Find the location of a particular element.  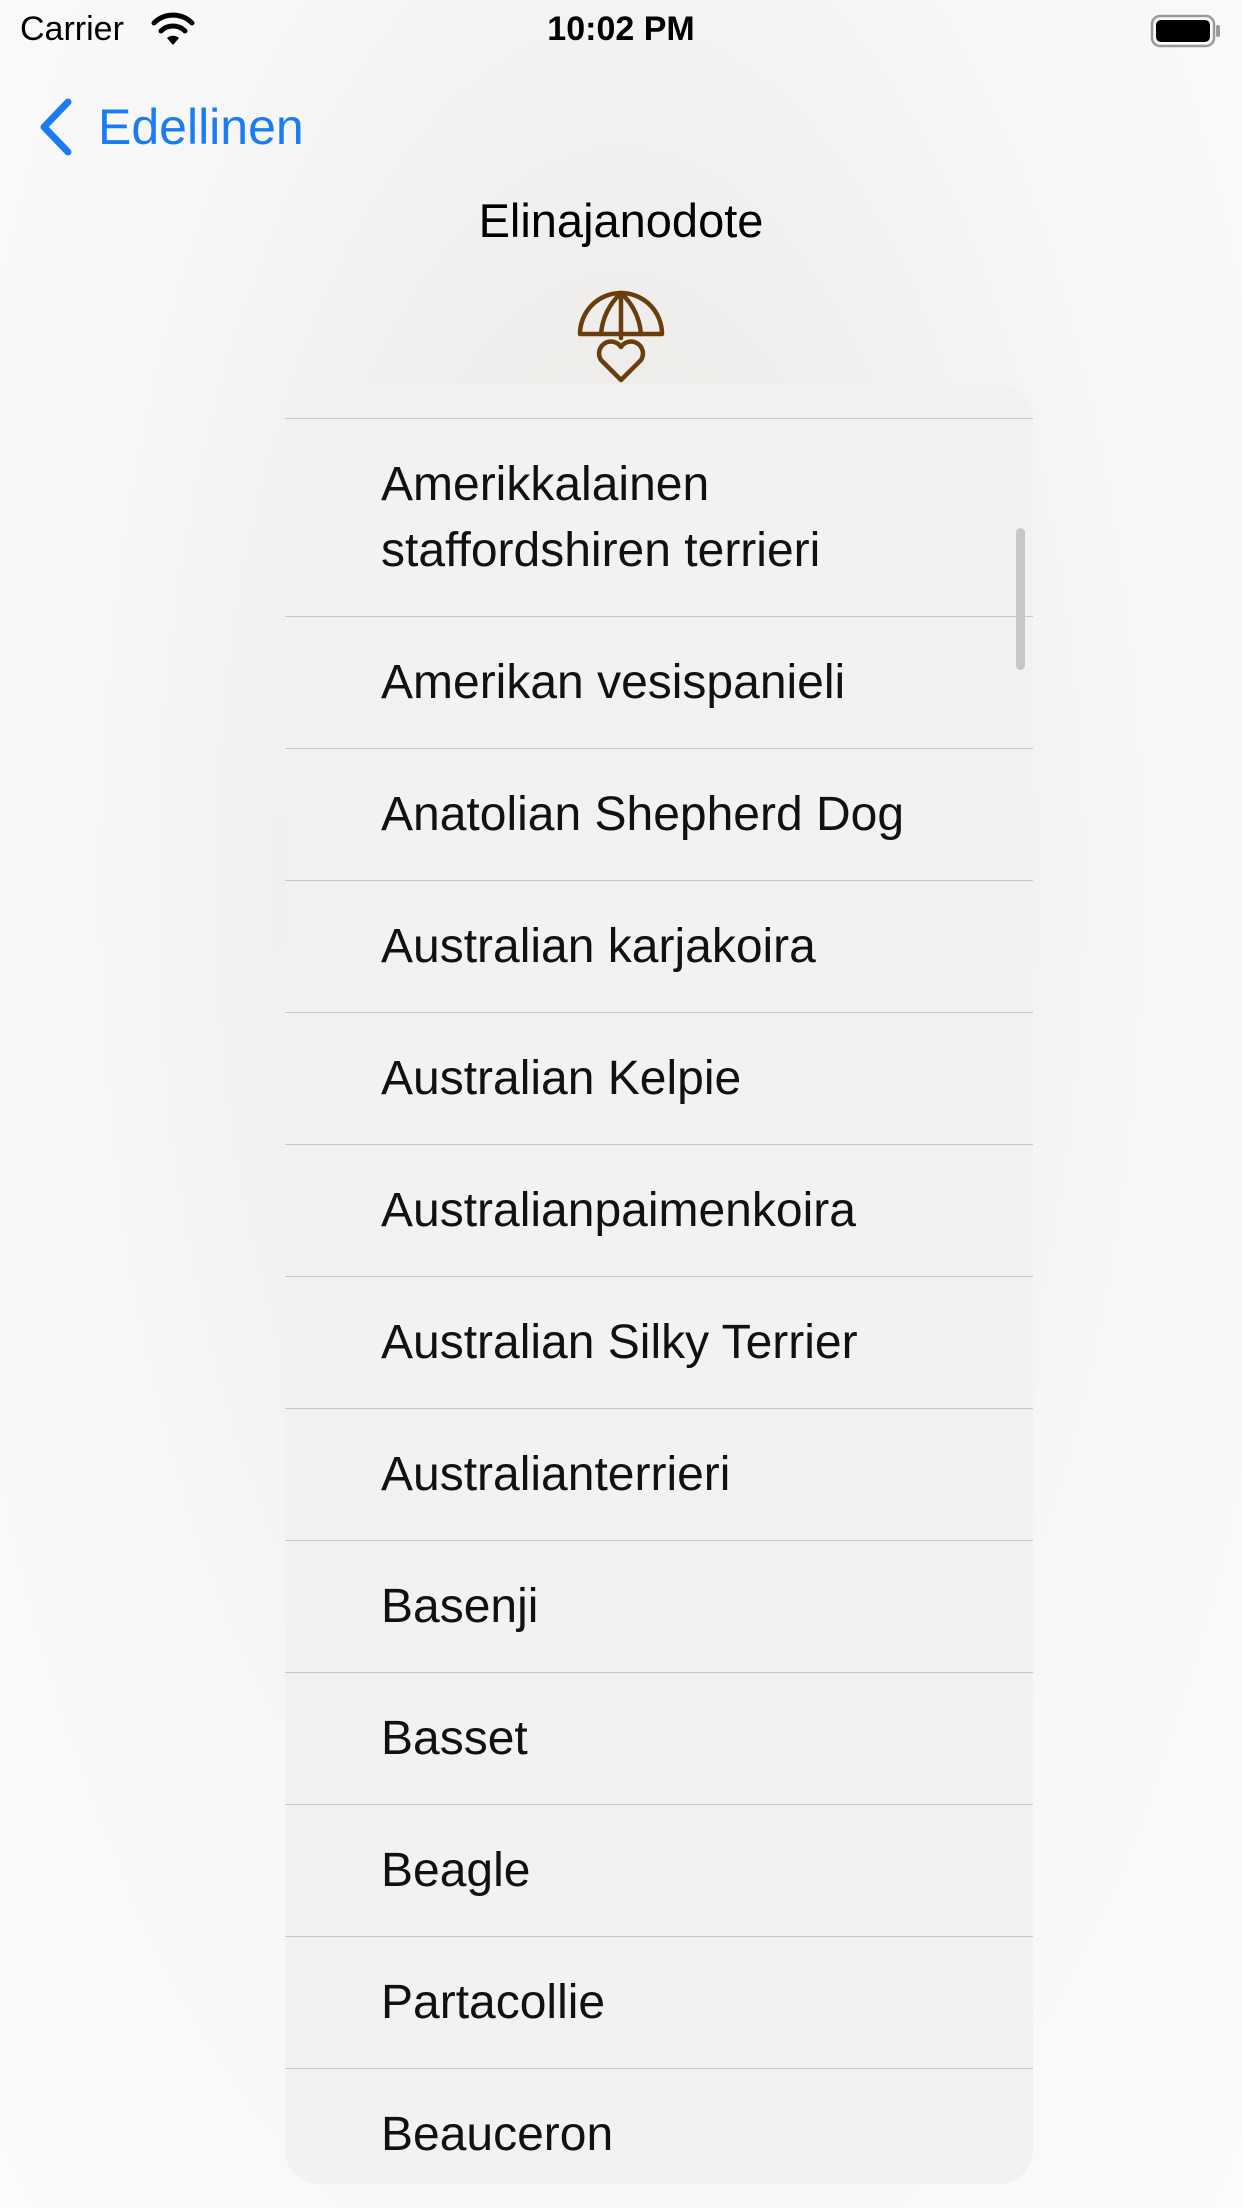

breed-label: Partacollie is located at coordinates (493, 2002).